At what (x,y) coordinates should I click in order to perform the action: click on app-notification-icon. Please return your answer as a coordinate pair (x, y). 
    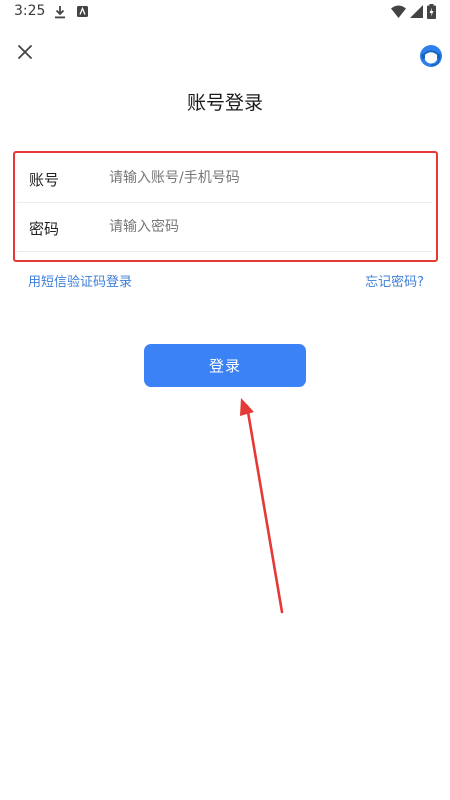
    Looking at the image, I should click on (82, 11).